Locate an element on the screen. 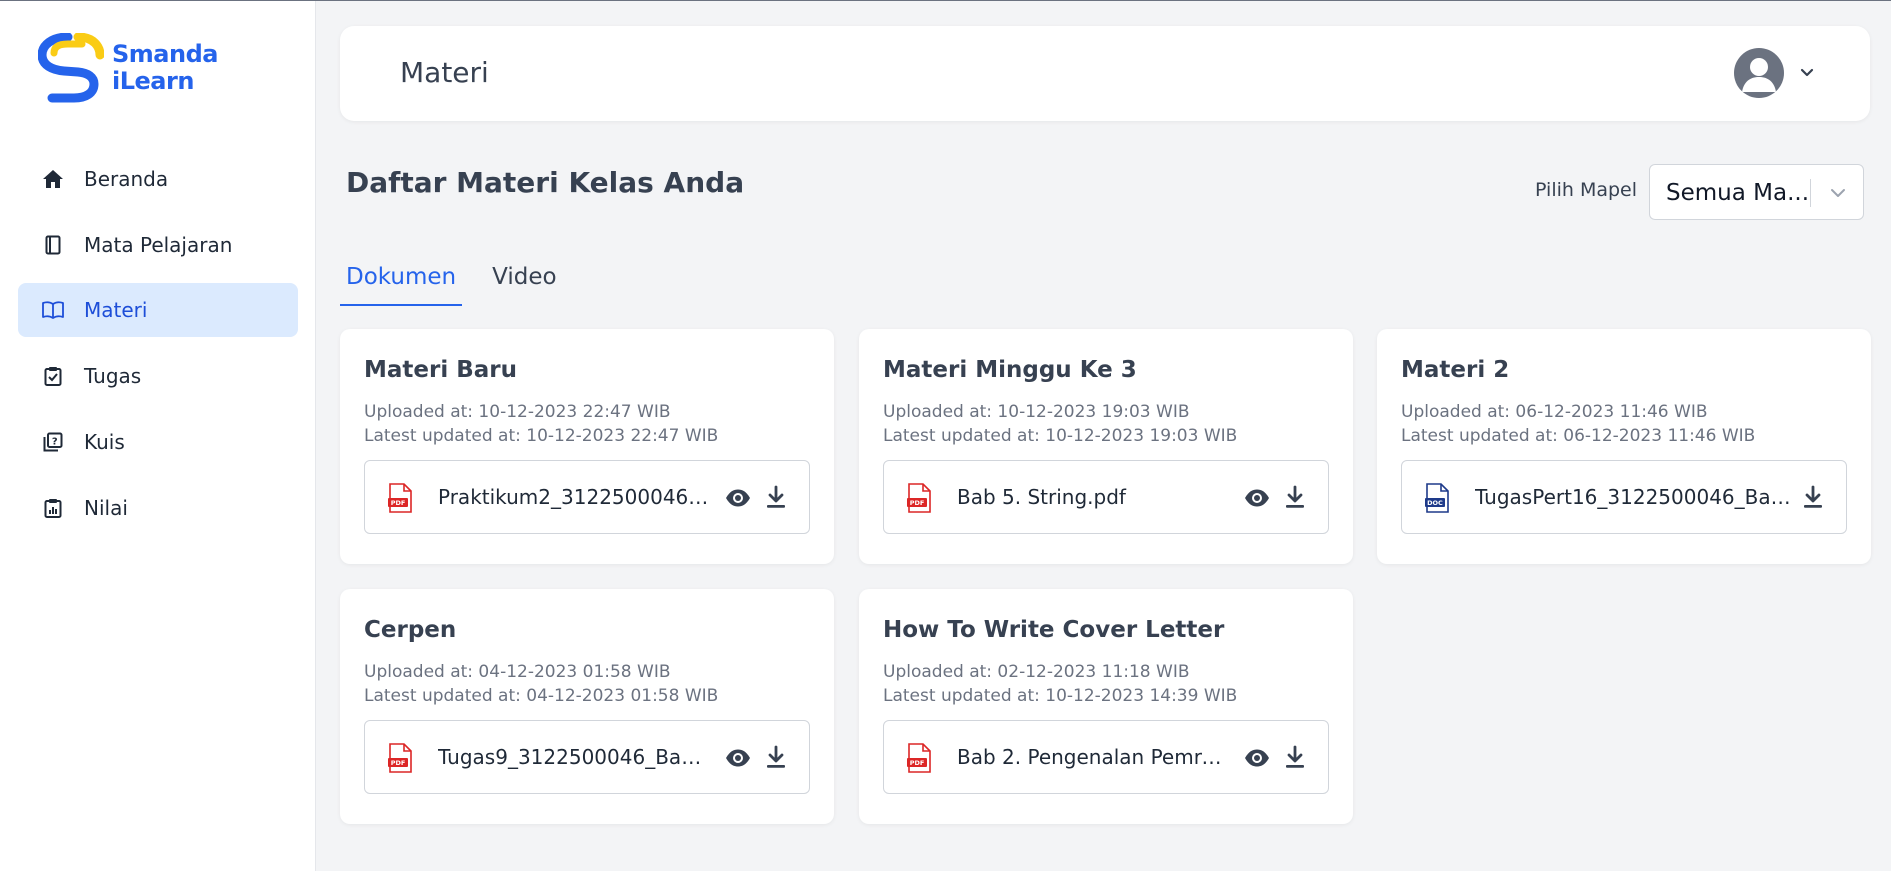 This screenshot has width=1891, height=871. app-name: Smanda iLearn is located at coordinates (165, 68).